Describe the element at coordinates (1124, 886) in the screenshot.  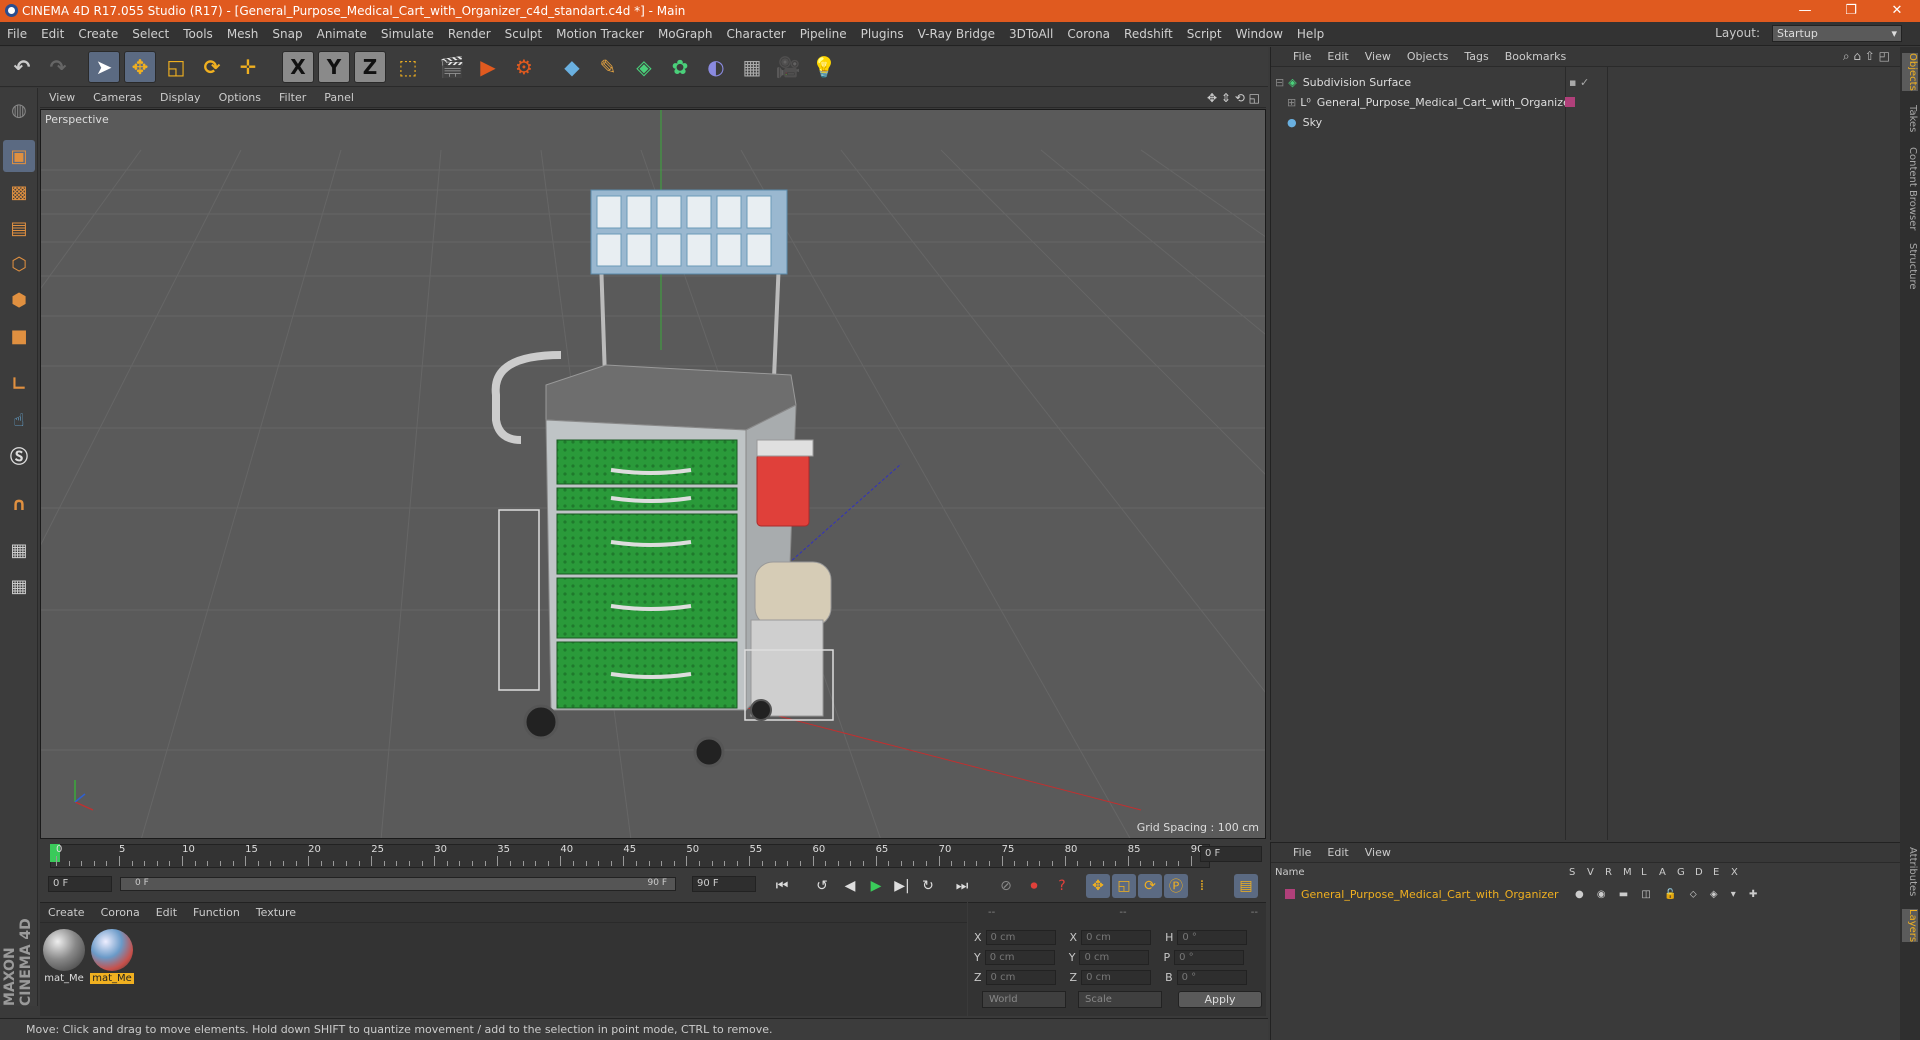
I see `key-scale-icon: ◱` at that location.